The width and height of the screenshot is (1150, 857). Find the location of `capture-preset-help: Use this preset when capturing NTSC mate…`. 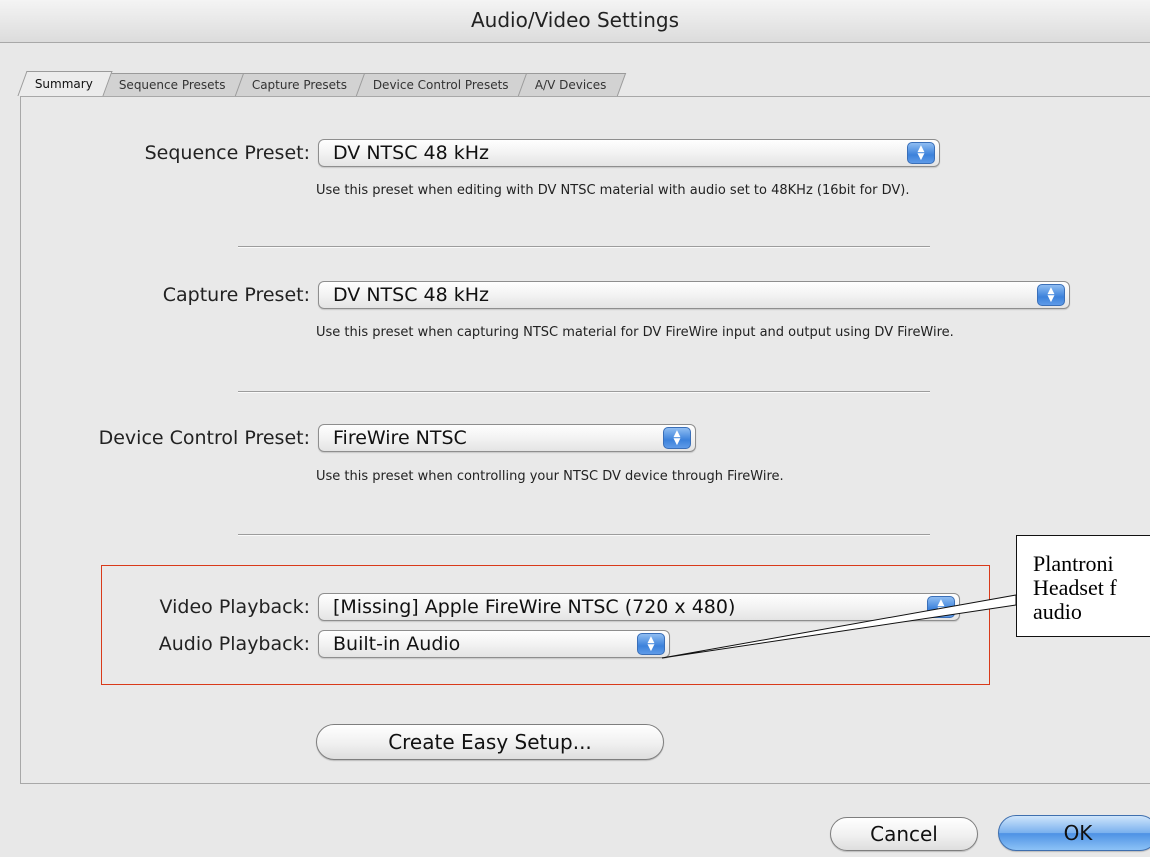

capture-preset-help: Use this preset when capturing NTSC mate… is located at coordinates (635, 332).